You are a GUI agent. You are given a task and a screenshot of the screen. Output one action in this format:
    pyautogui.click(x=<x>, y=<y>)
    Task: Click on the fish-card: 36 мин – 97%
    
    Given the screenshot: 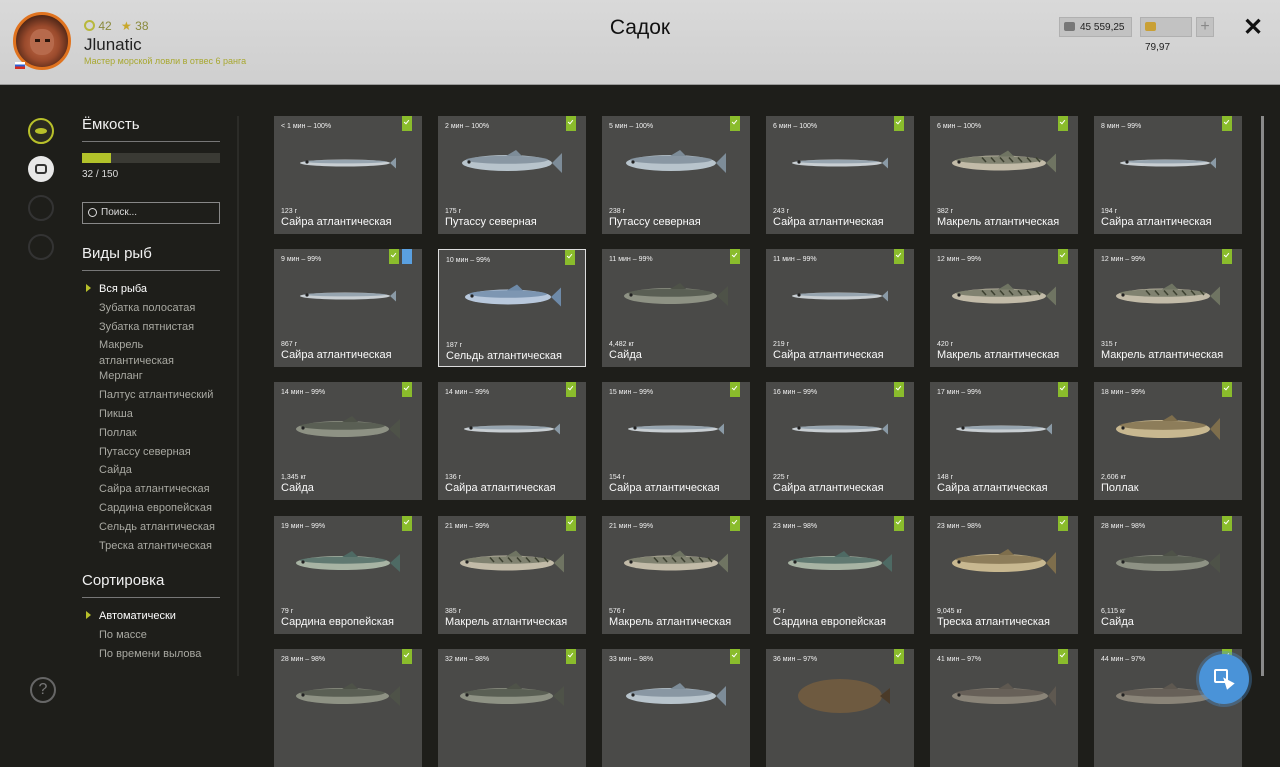 What is the action you would take?
    pyautogui.click(x=840, y=708)
    